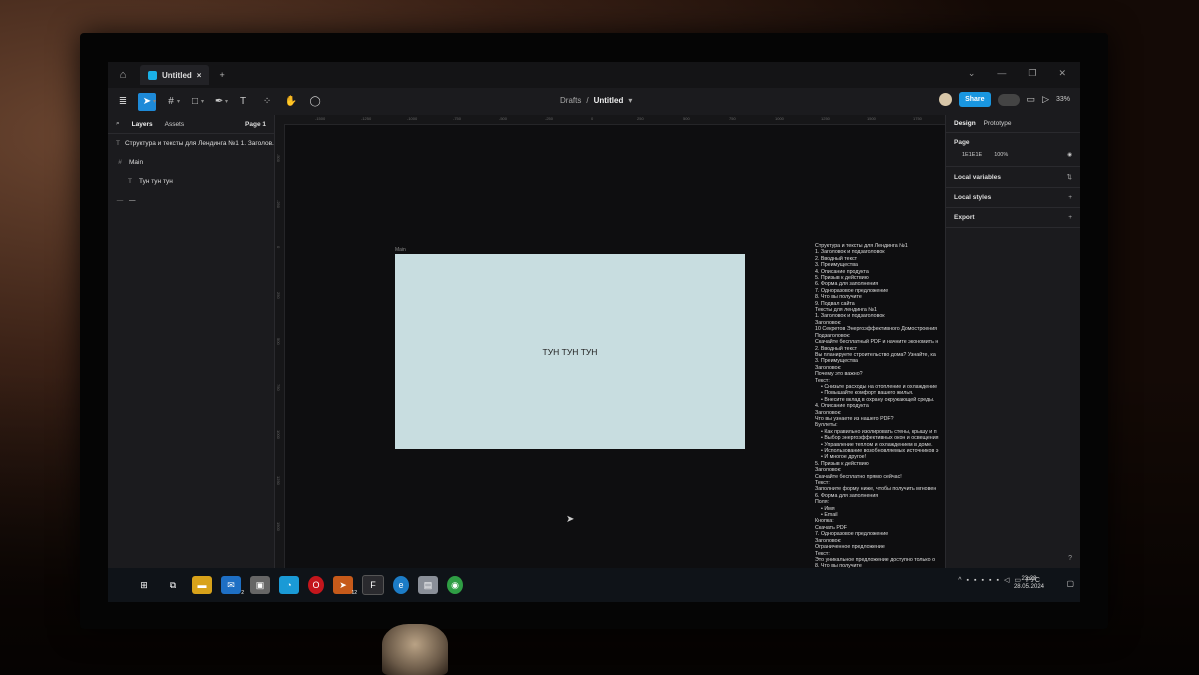 The height and width of the screenshot is (675, 1199). I want to click on zoom-level: 33%, so click(1063, 99).